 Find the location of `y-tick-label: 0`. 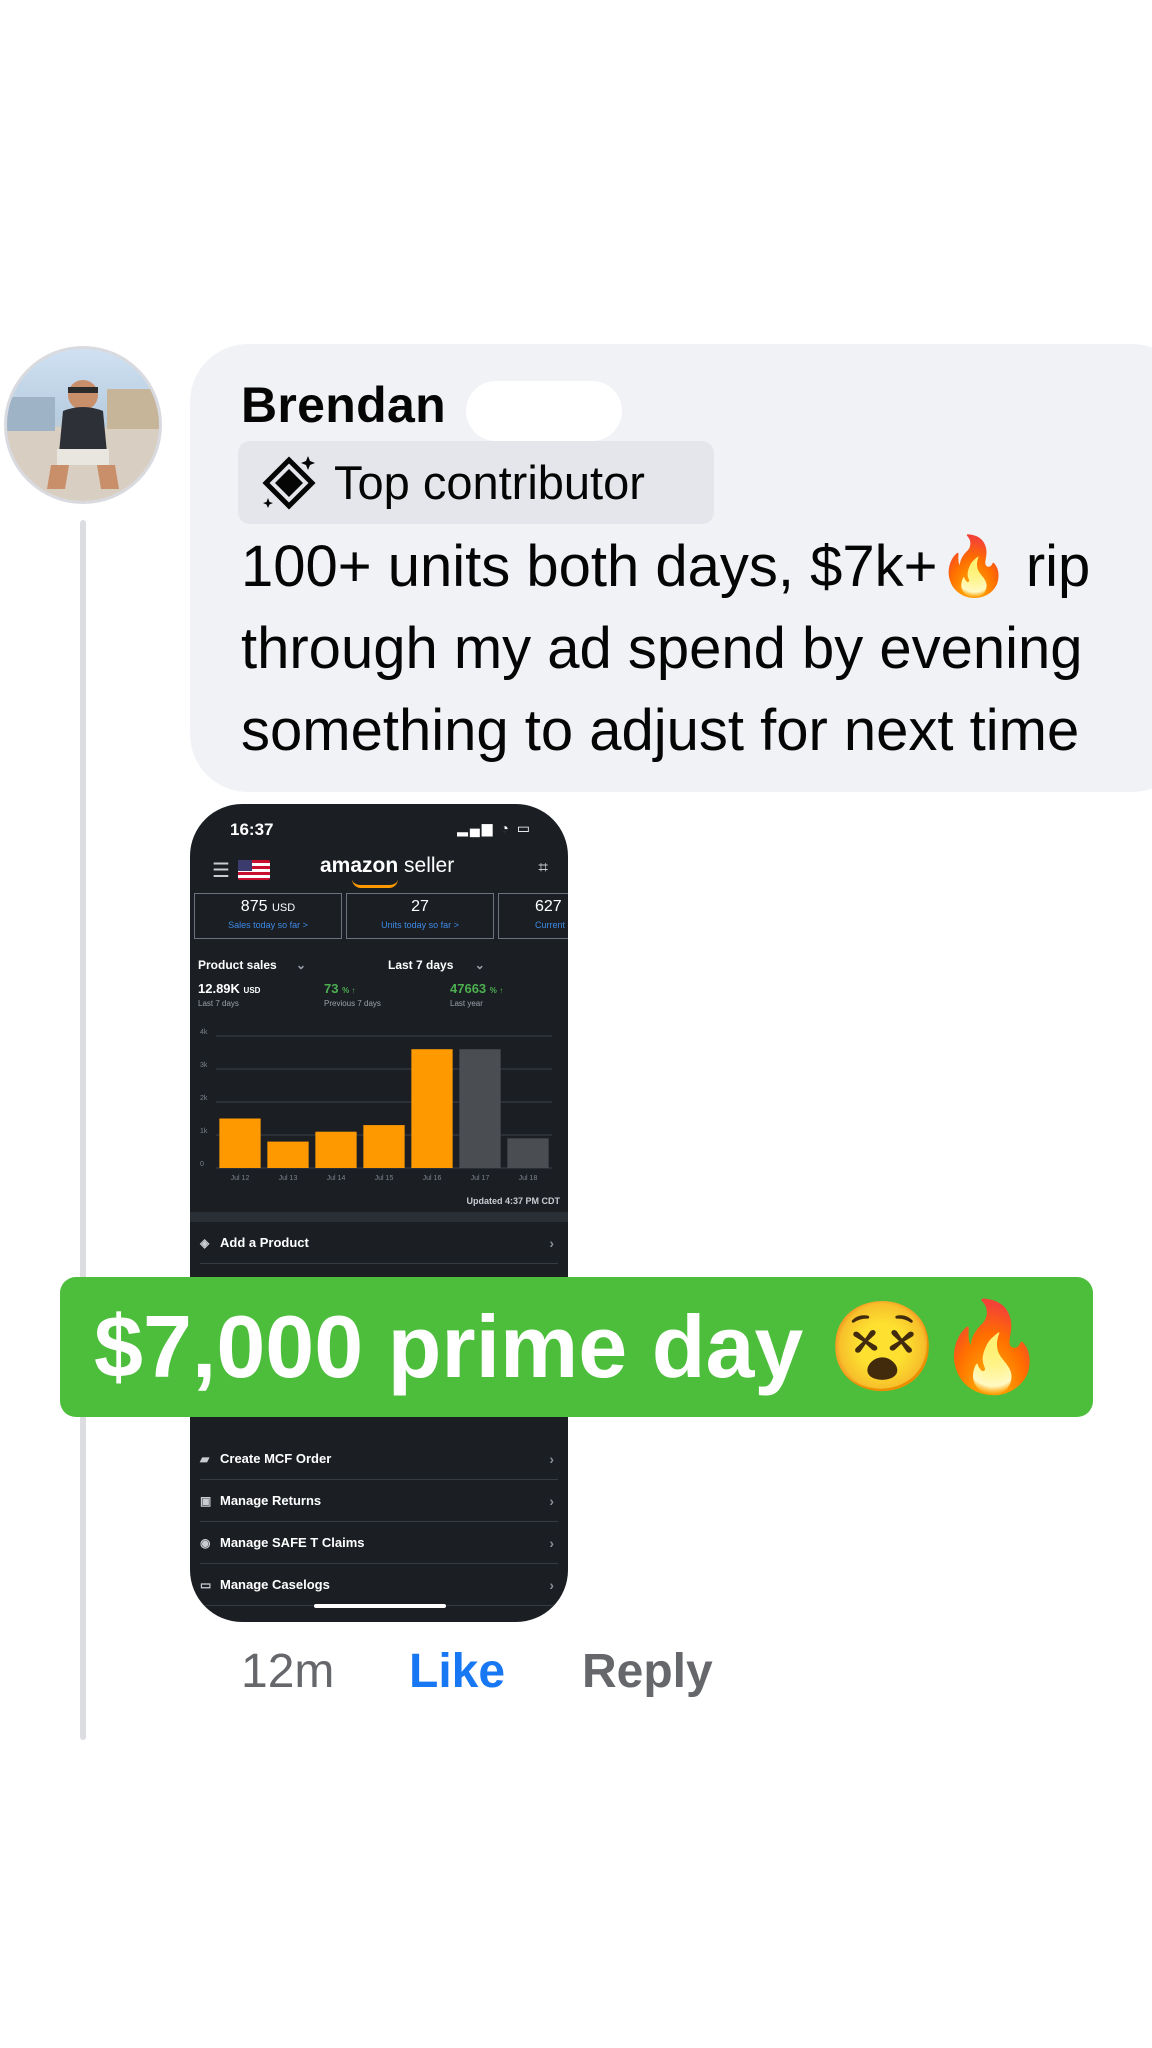

y-tick-label: 0 is located at coordinates (202, 1164).